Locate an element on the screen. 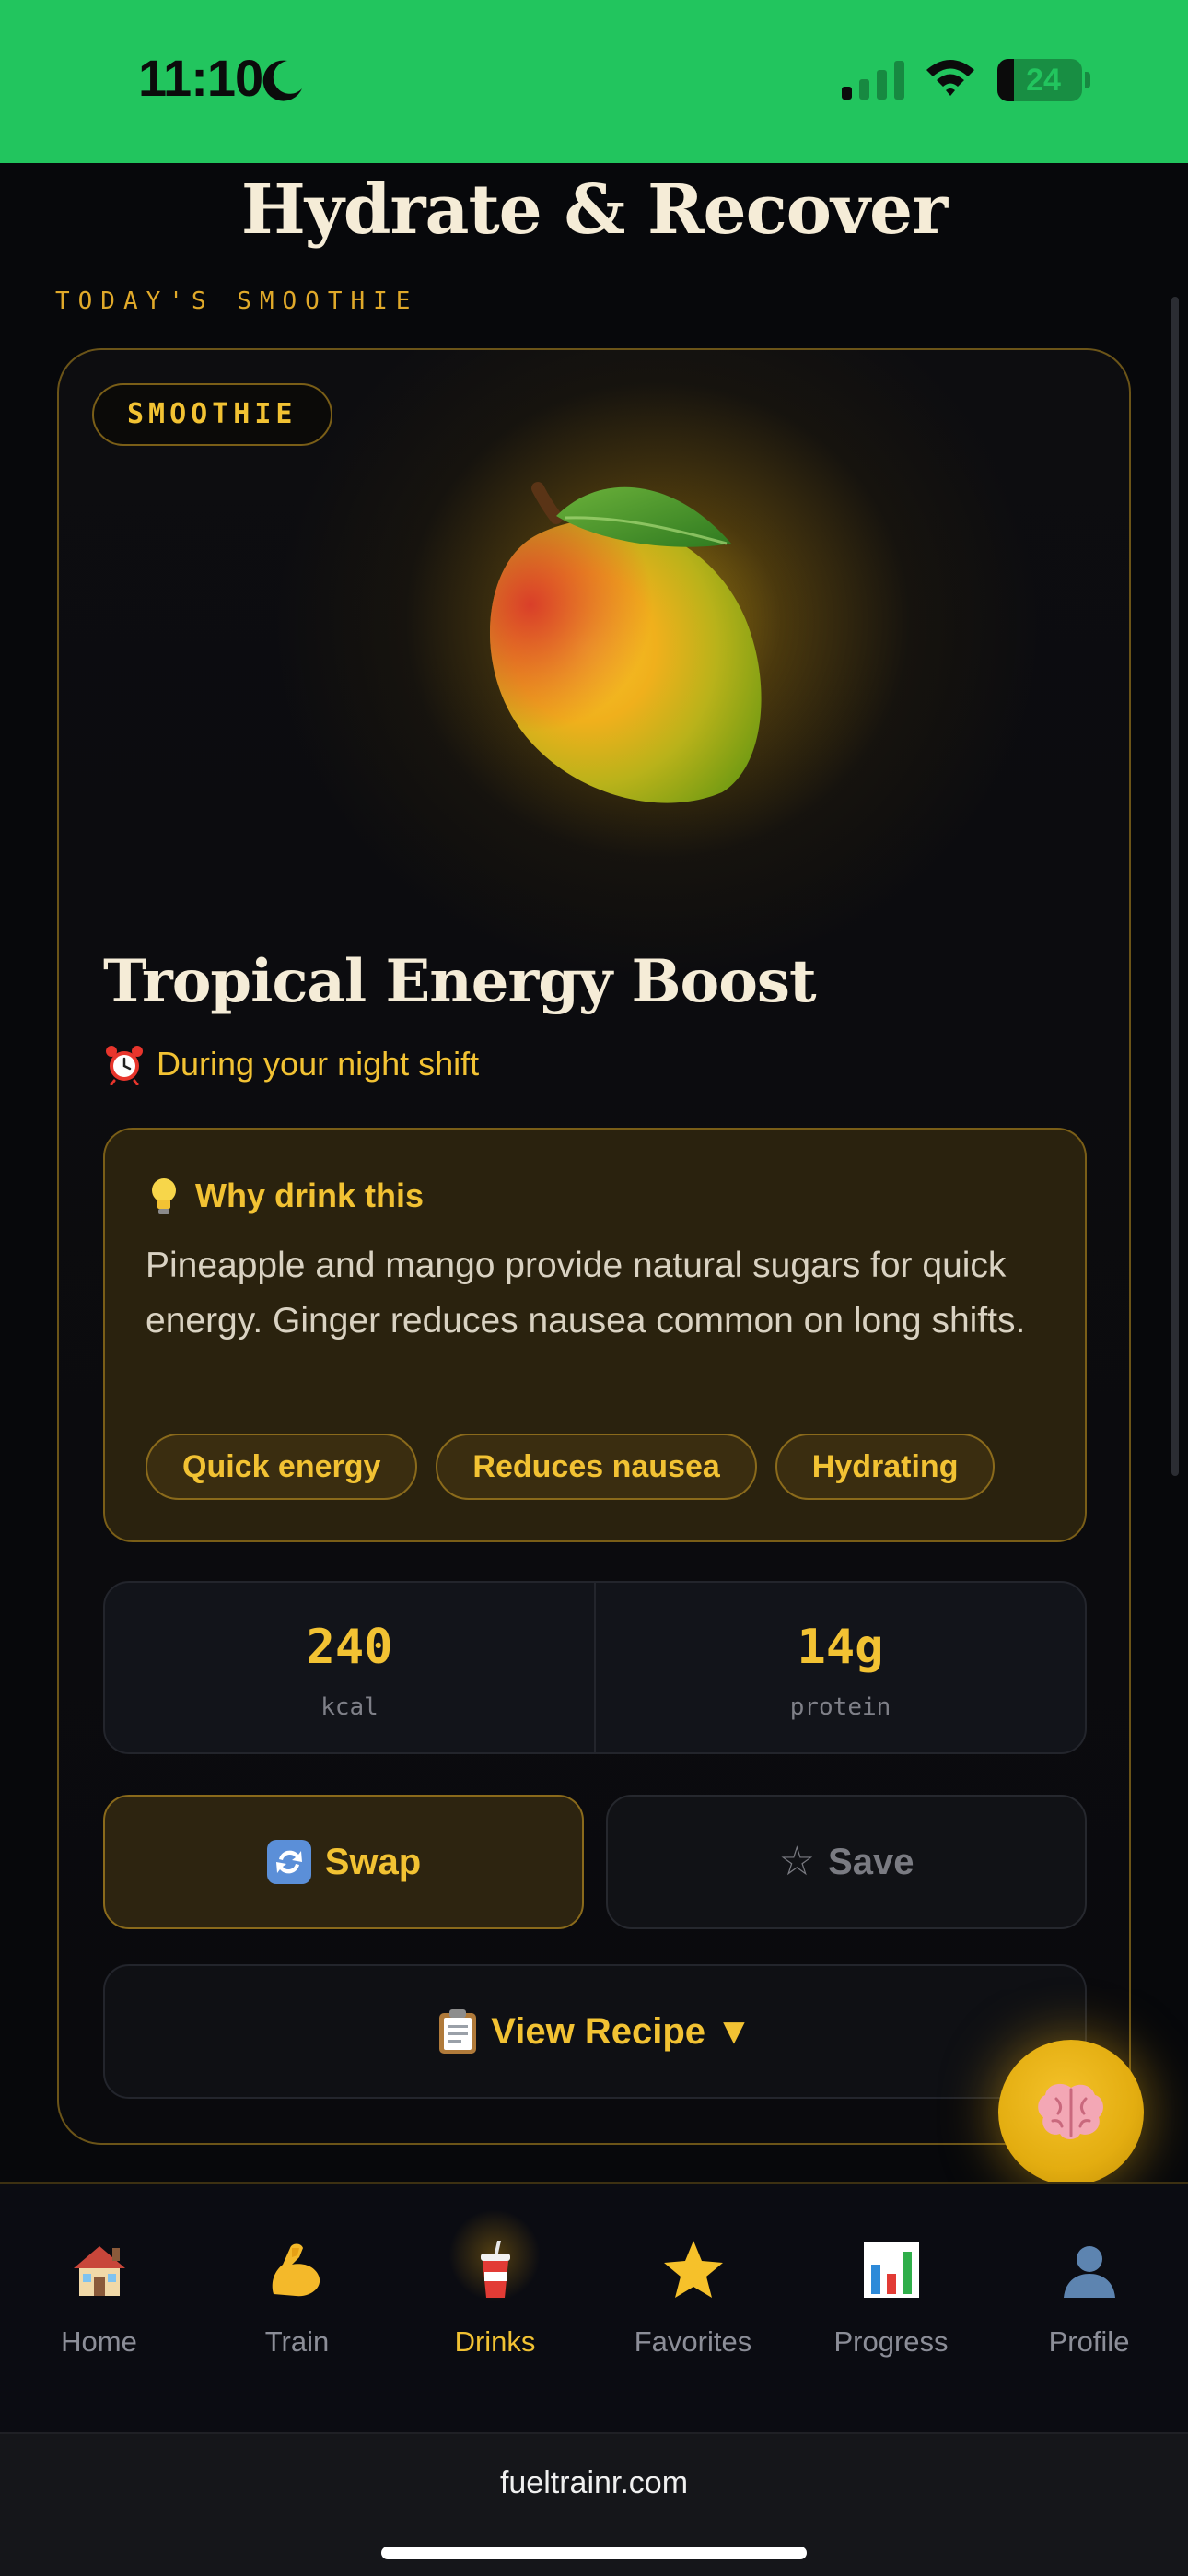  protein-value: 14g is located at coordinates (840, 1648).